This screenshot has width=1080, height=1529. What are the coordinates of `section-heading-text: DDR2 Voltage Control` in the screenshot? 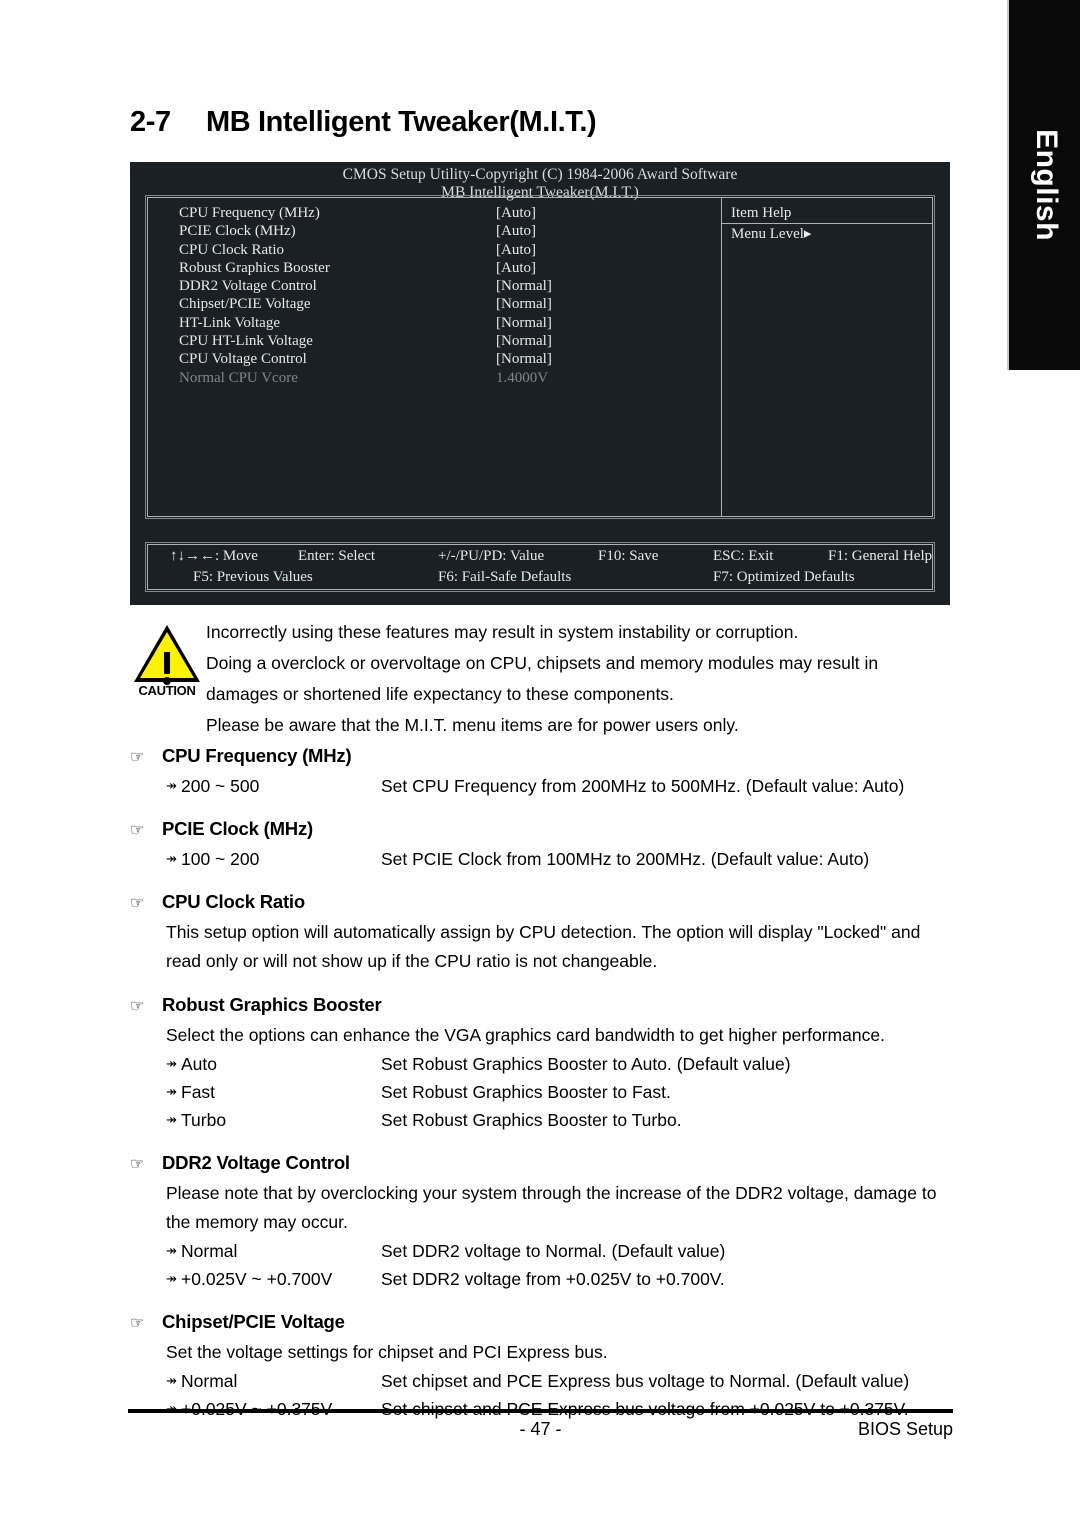 It's located at (256, 1162).